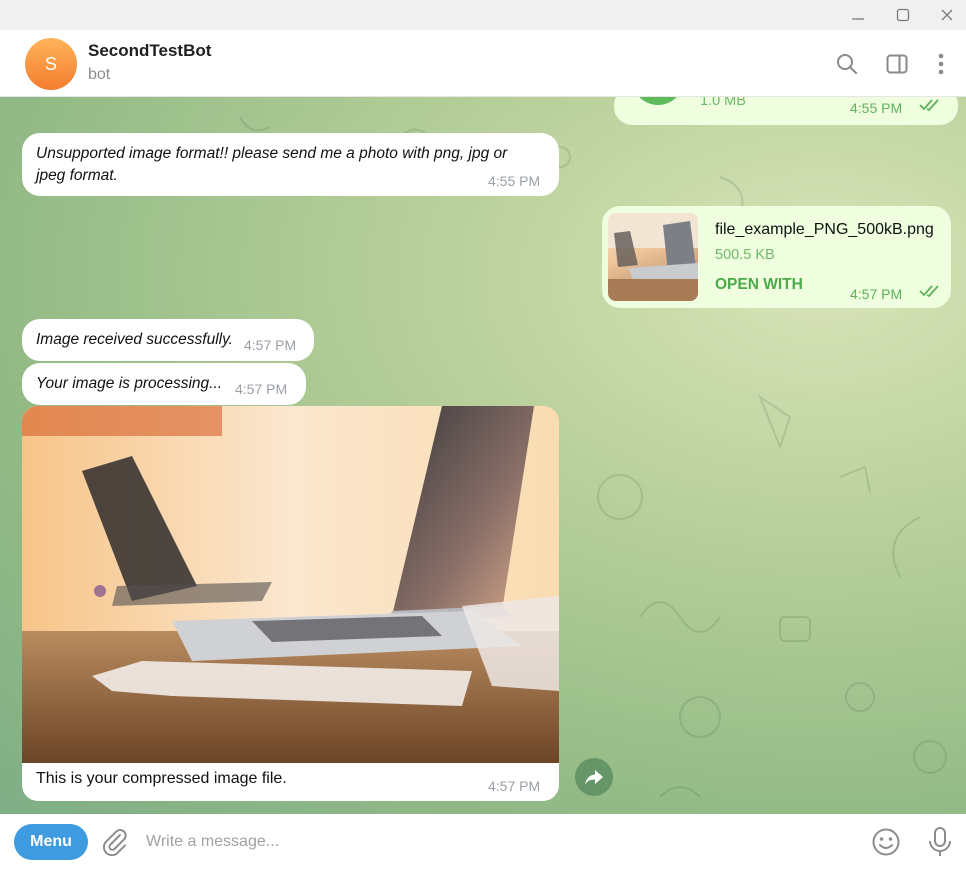  I want to click on maximize-button, so click(903, 15).